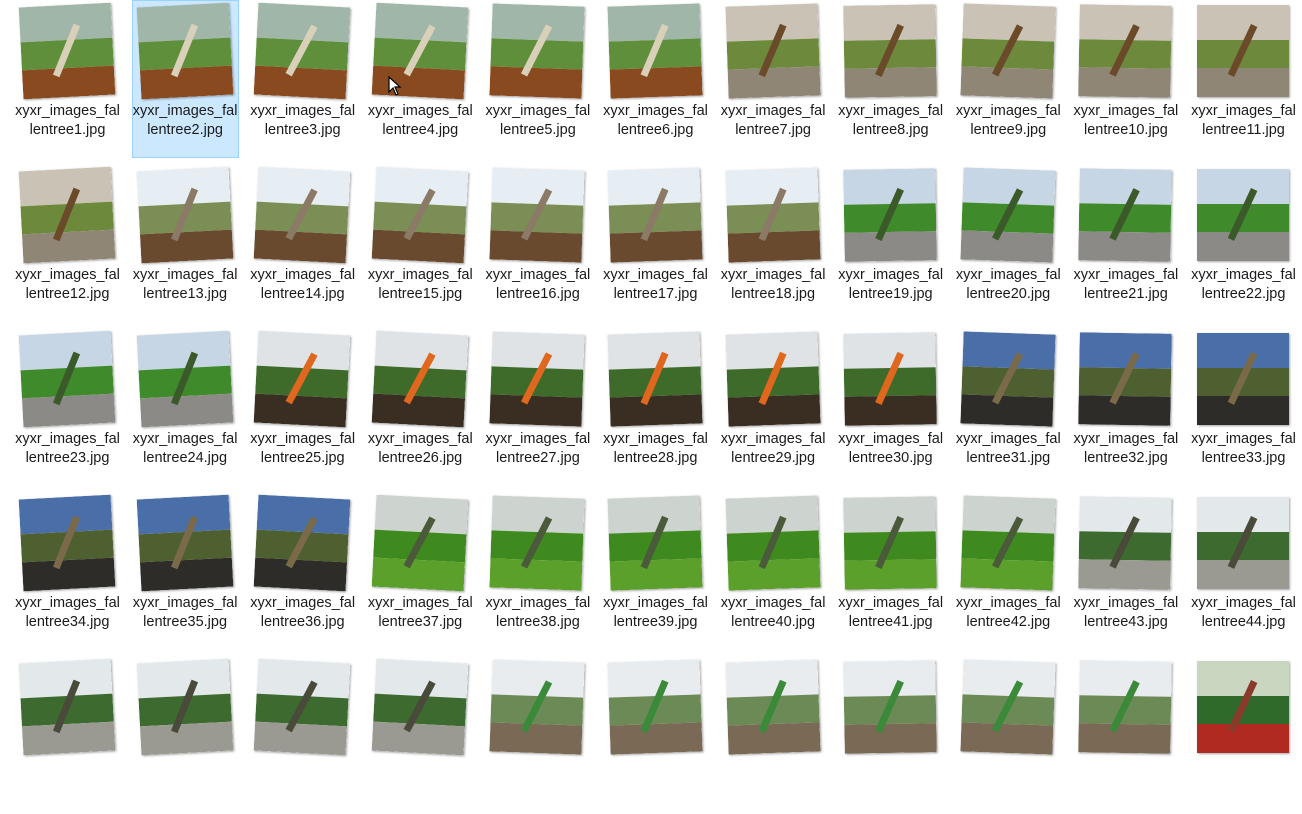 The width and height of the screenshot is (1302, 814). I want to click on file-item: xyxr_images_fallentree32.jpg, so click(1125, 407).